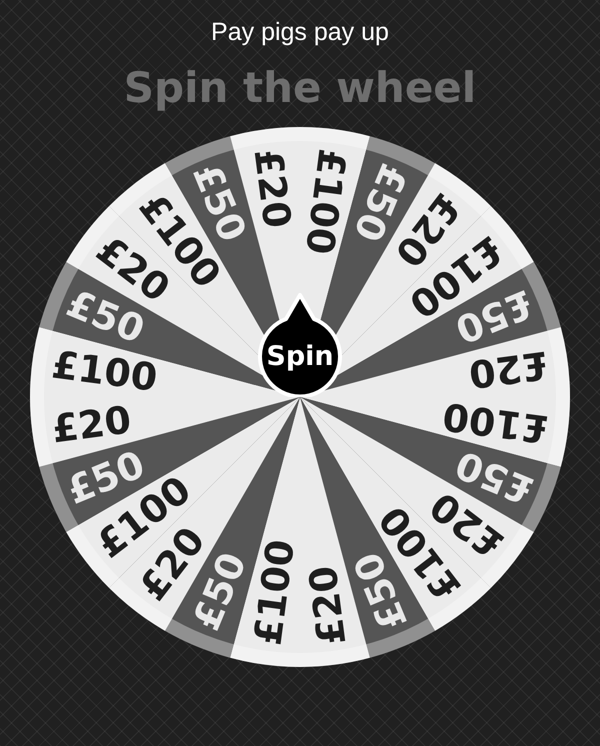  Describe the element at coordinates (300, 32) in the screenshot. I see `page-title: Pay pigs pay up` at that location.